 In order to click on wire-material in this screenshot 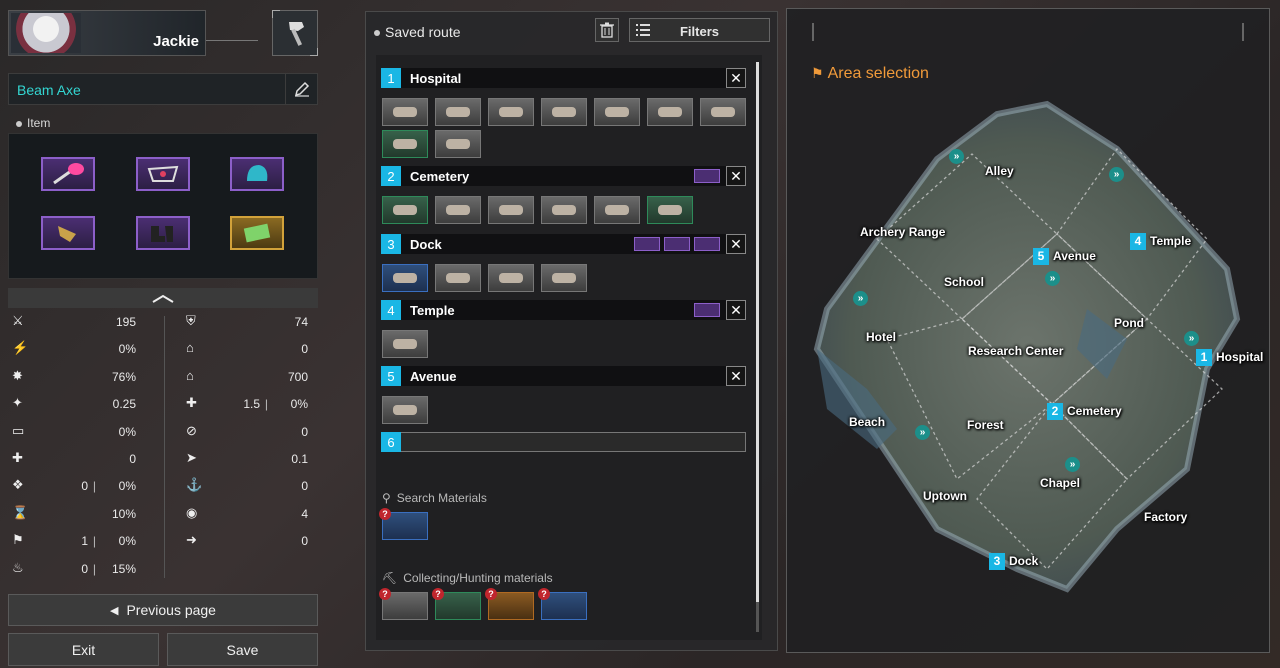, I will do `click(458, 210)`.